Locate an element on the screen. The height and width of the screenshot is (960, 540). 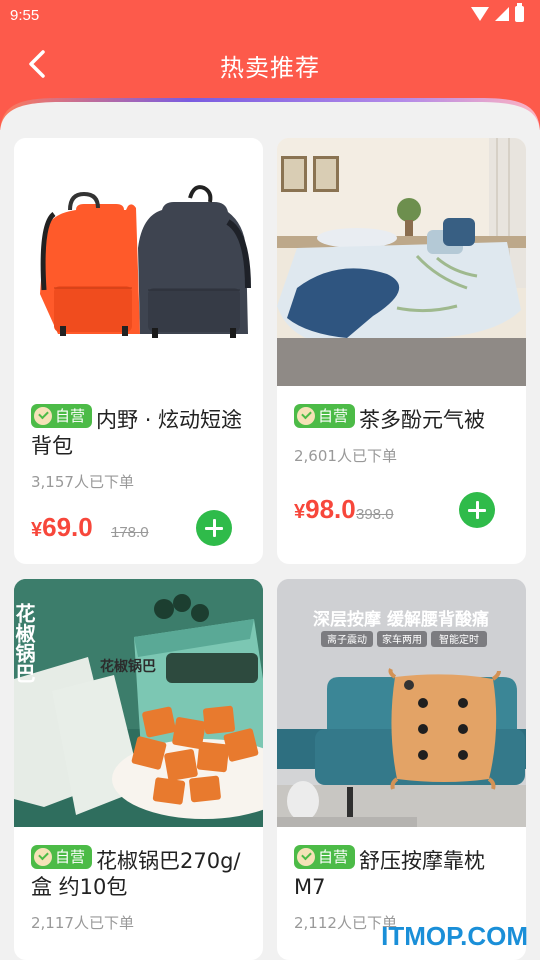
product-image-massage-pillow: 深层按摩 缓解腰背酸痛 离子震动 家车两用 智能定时 is located at coordinates (401, 703).